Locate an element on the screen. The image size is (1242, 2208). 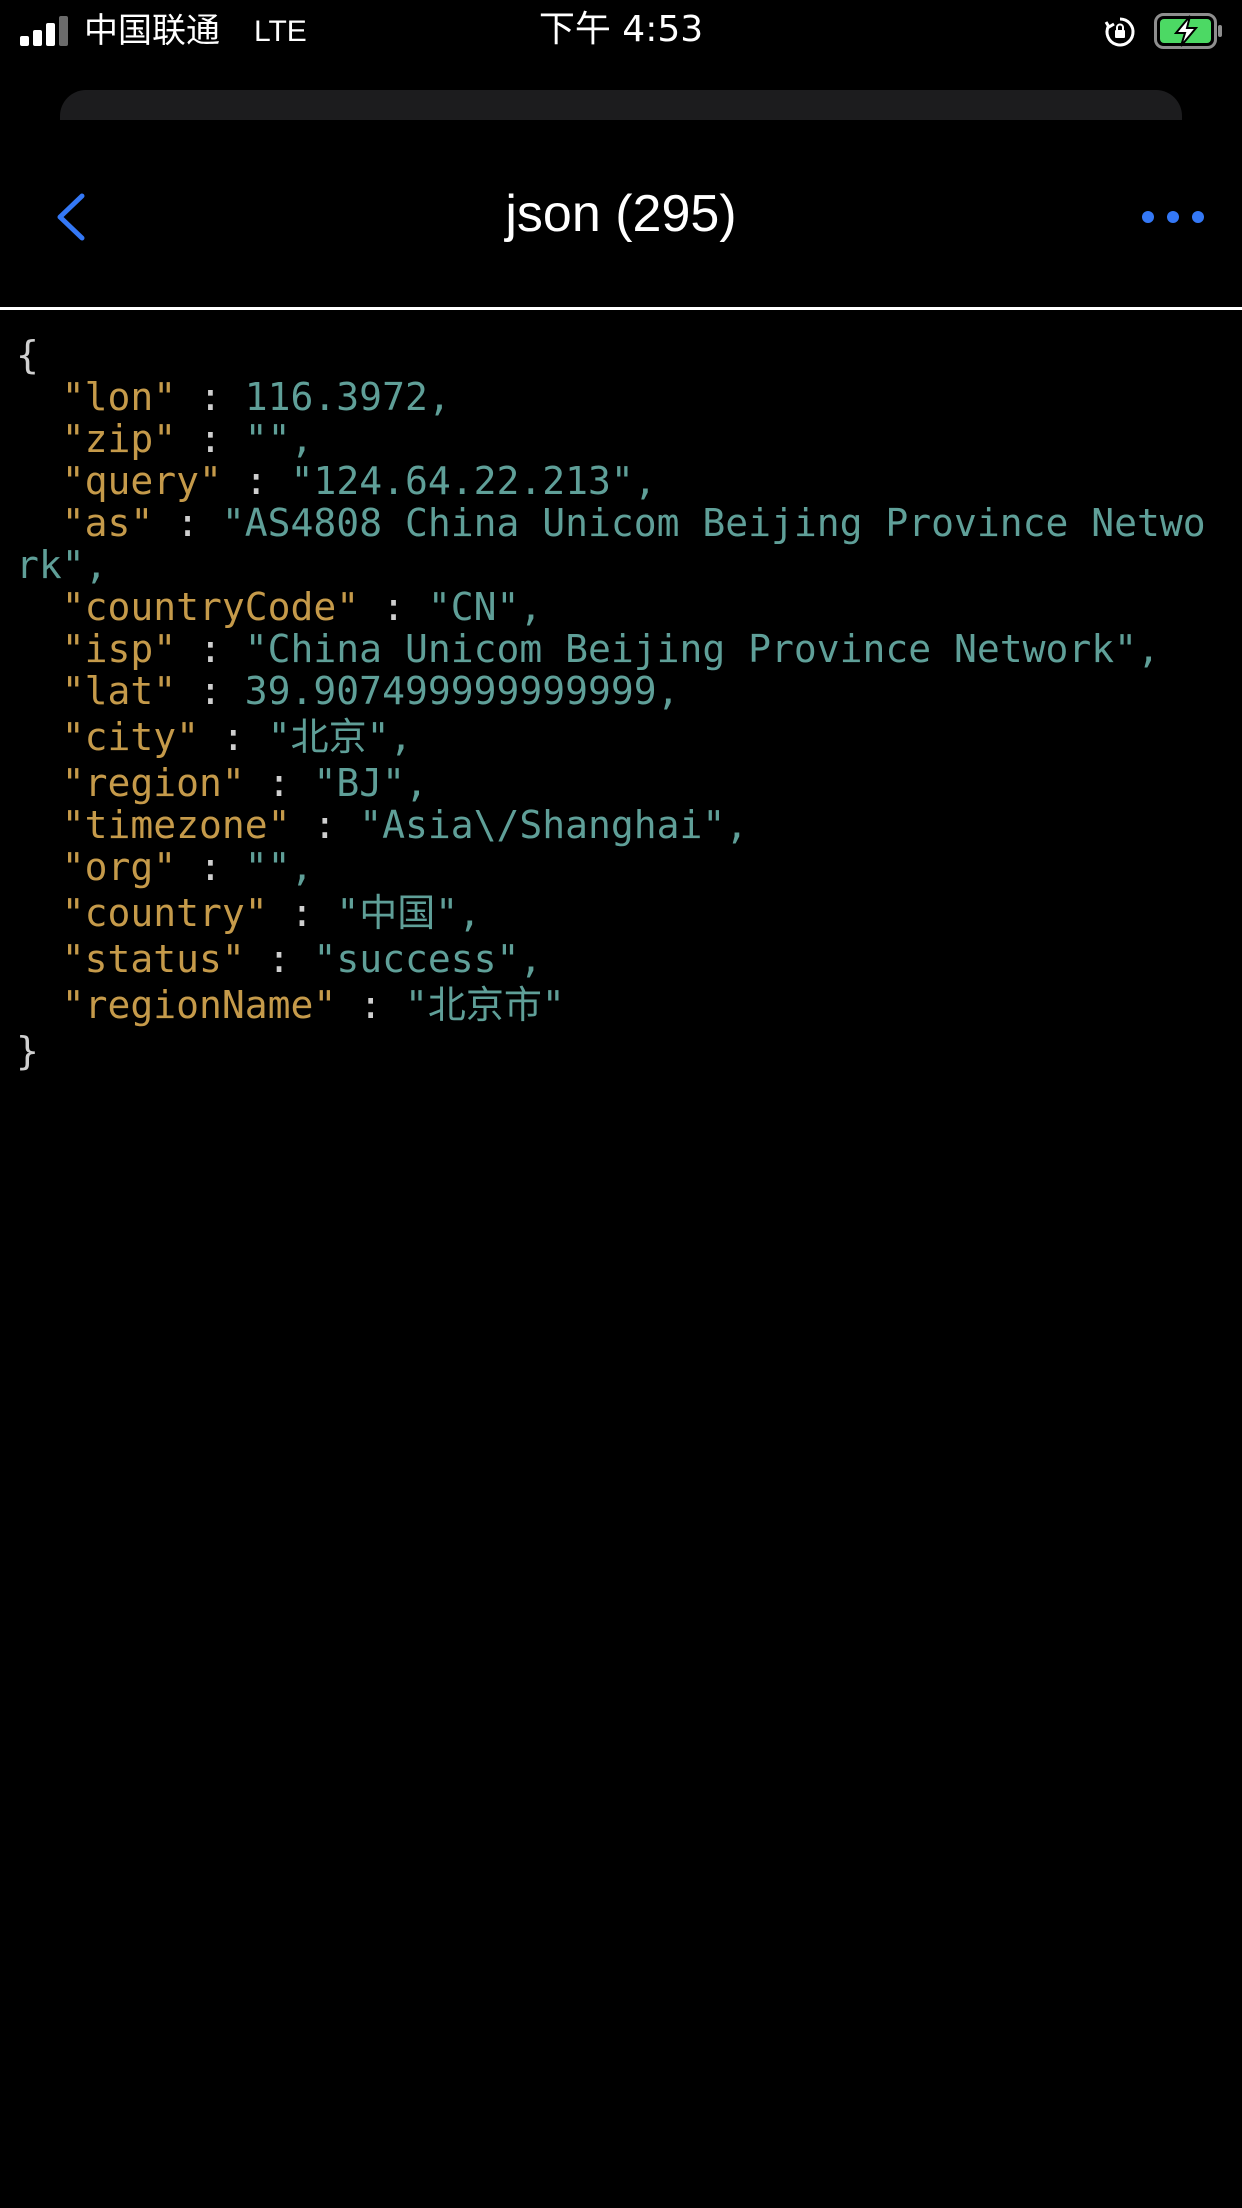
json-key: "zip" is located at coordinates (119, 439).